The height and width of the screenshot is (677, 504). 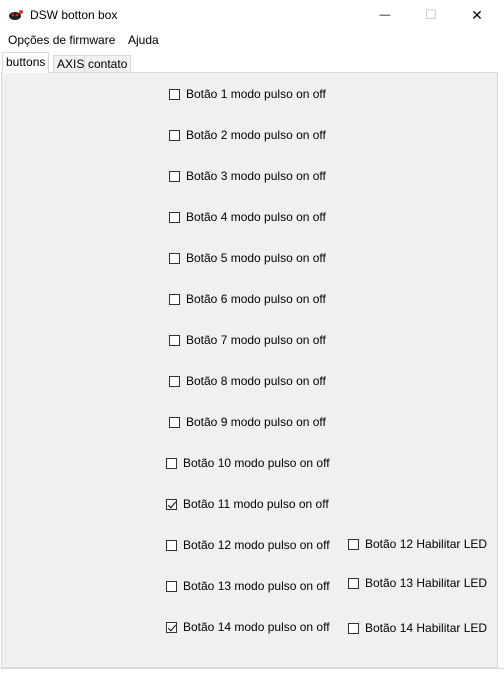 I want to click on mode-checkbox-8: Botão 8 modo pulso on off, so click(x=247, y=381).